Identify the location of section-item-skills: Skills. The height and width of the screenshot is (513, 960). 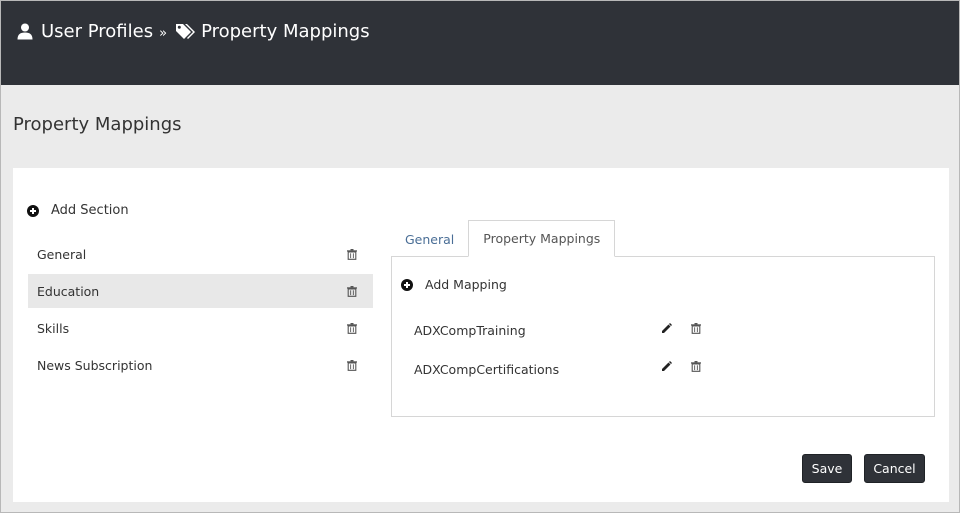
(200, 328).